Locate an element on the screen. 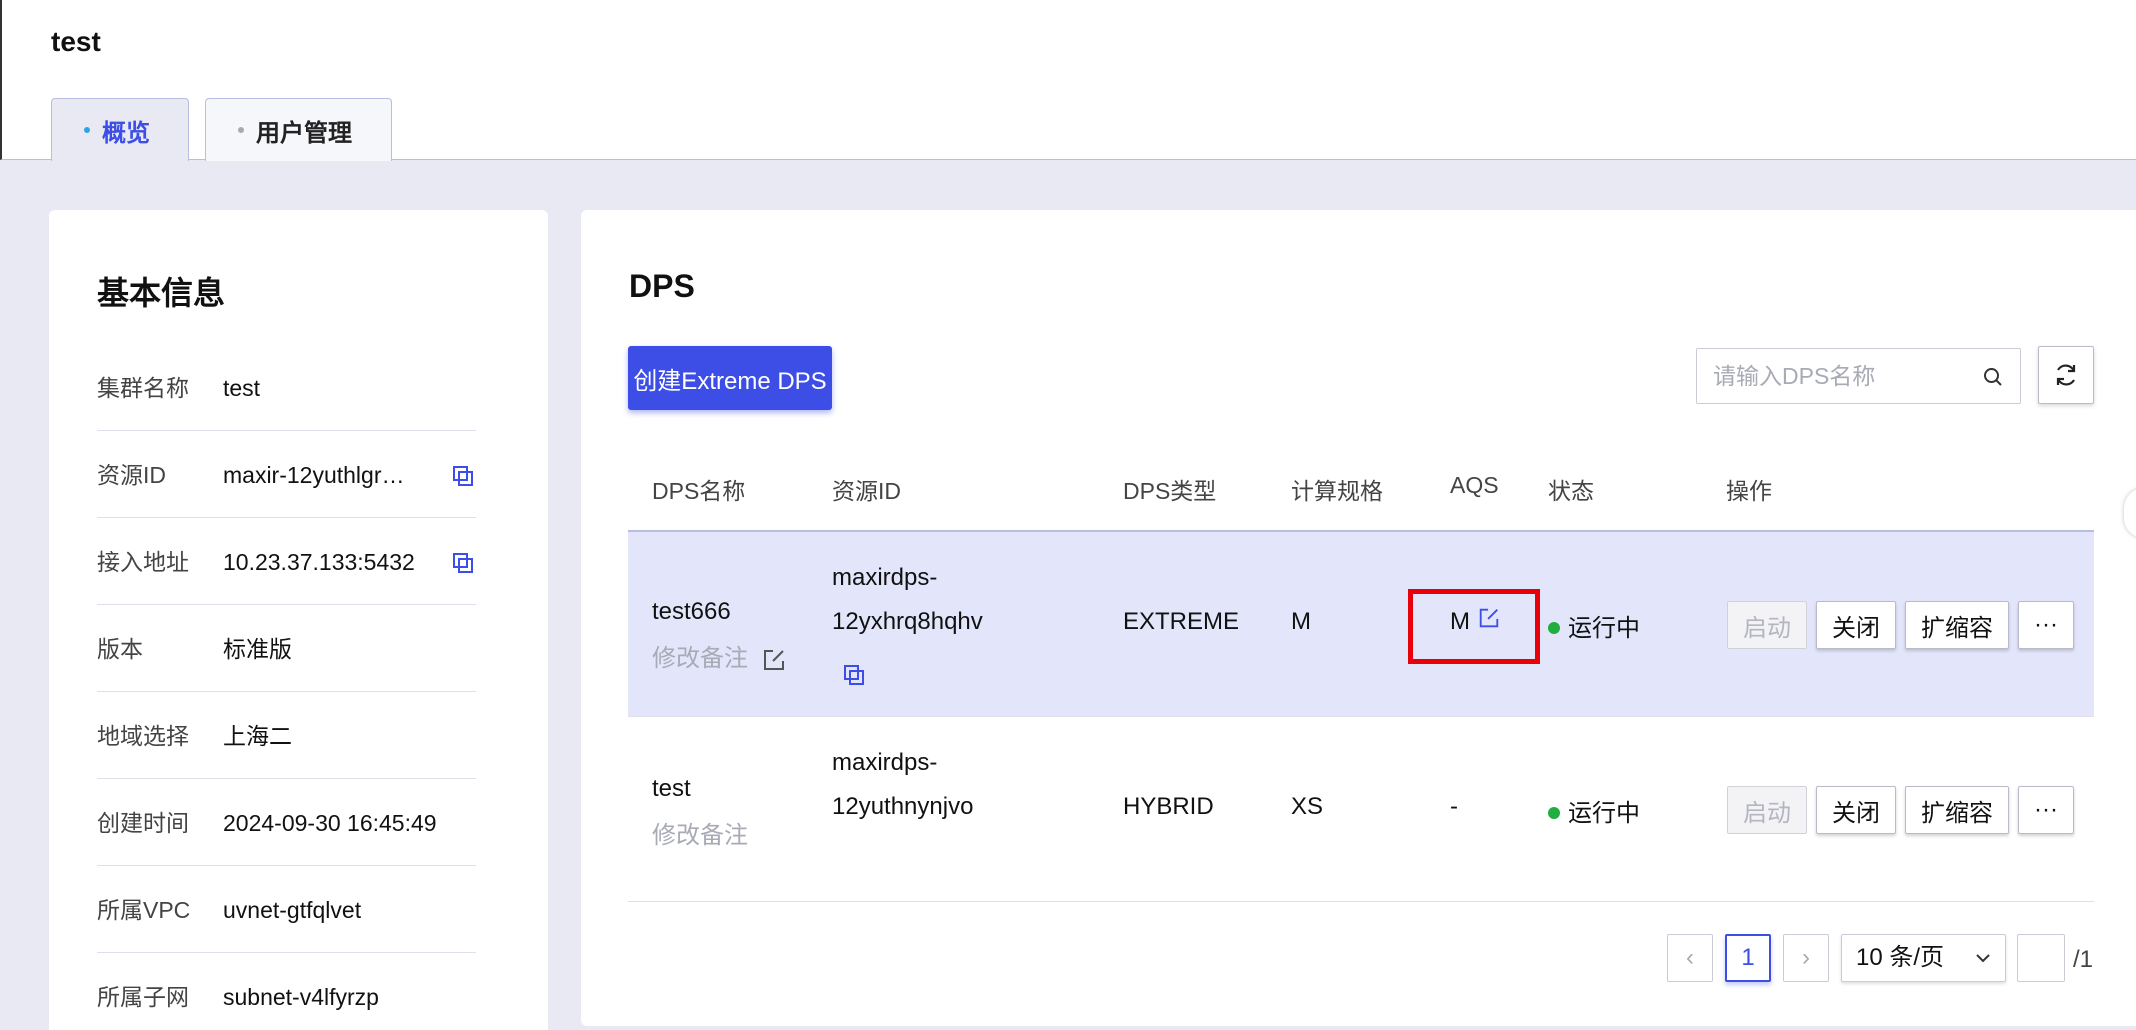 This screenshot has width=2136, height=1030. page-size-select: 10 条/页 is located at coordinates (1923, 958).